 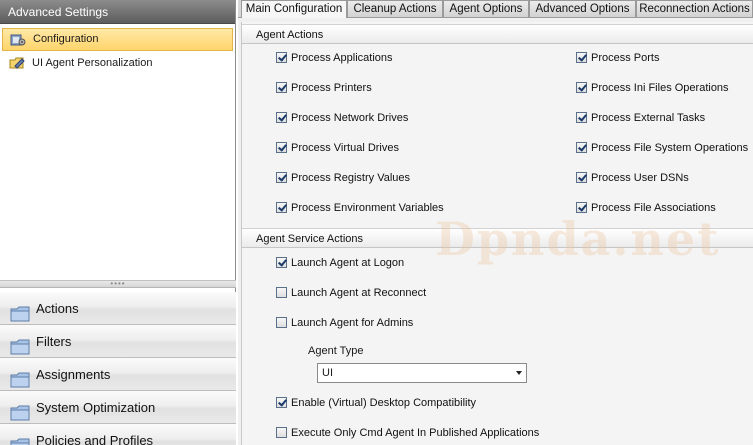 I want to click on nav-button-actions: Actions, so click(x=118, y=308).